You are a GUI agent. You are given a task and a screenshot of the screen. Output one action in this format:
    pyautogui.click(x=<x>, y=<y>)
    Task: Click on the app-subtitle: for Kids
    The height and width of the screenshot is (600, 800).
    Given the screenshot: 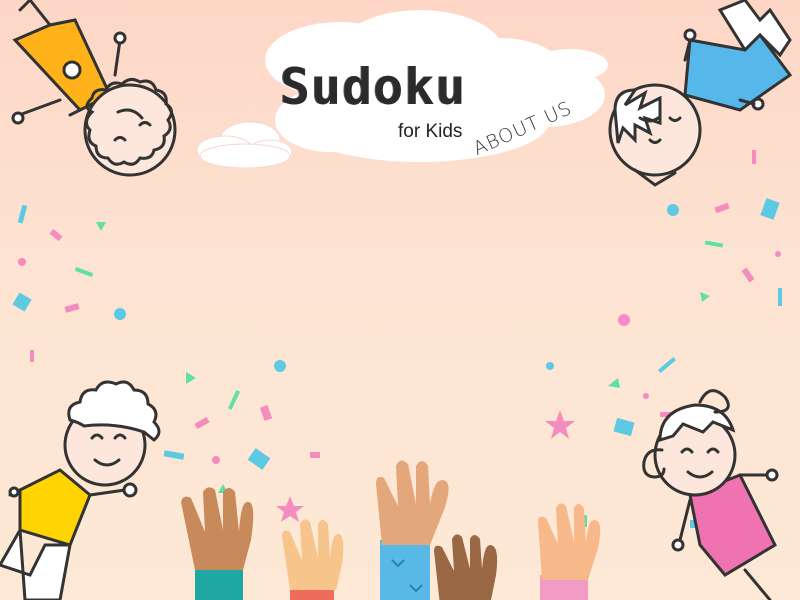 What is the action you would take?
    pyautogui.click(x=430, y=131)
    